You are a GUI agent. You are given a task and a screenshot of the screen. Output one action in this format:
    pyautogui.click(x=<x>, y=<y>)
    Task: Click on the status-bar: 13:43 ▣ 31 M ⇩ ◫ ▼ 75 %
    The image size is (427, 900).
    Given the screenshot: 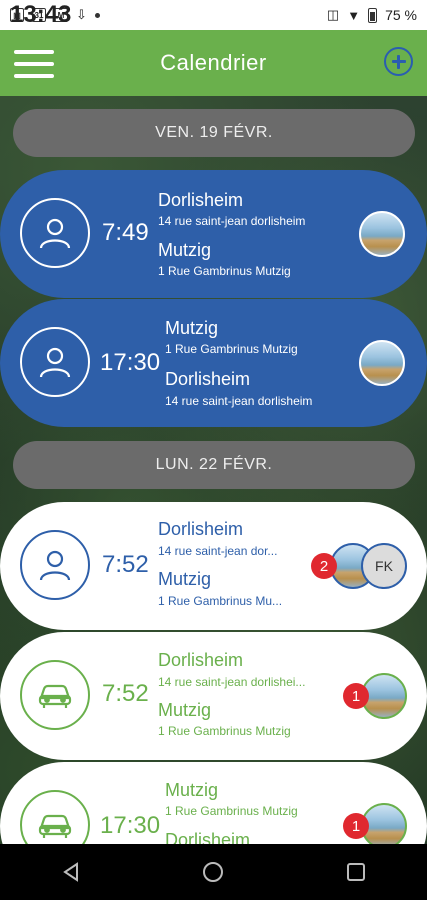 What is the action you would take?
    pyautogui.click(x=213, y=15)
    